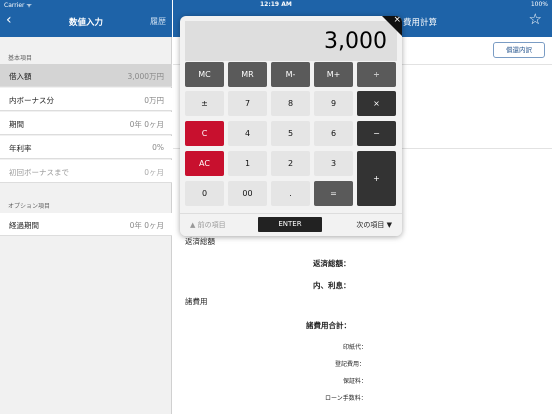  I want to click on key-6: 6, so click(333, 133).